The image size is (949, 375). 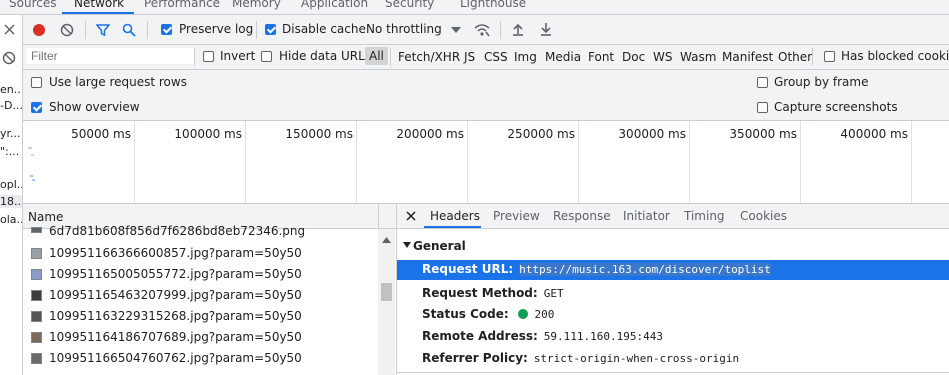 What do you see at coordinates (334, 5) in the screenshot?
I see `tab-application: Application` at bounding box center [334, 5].